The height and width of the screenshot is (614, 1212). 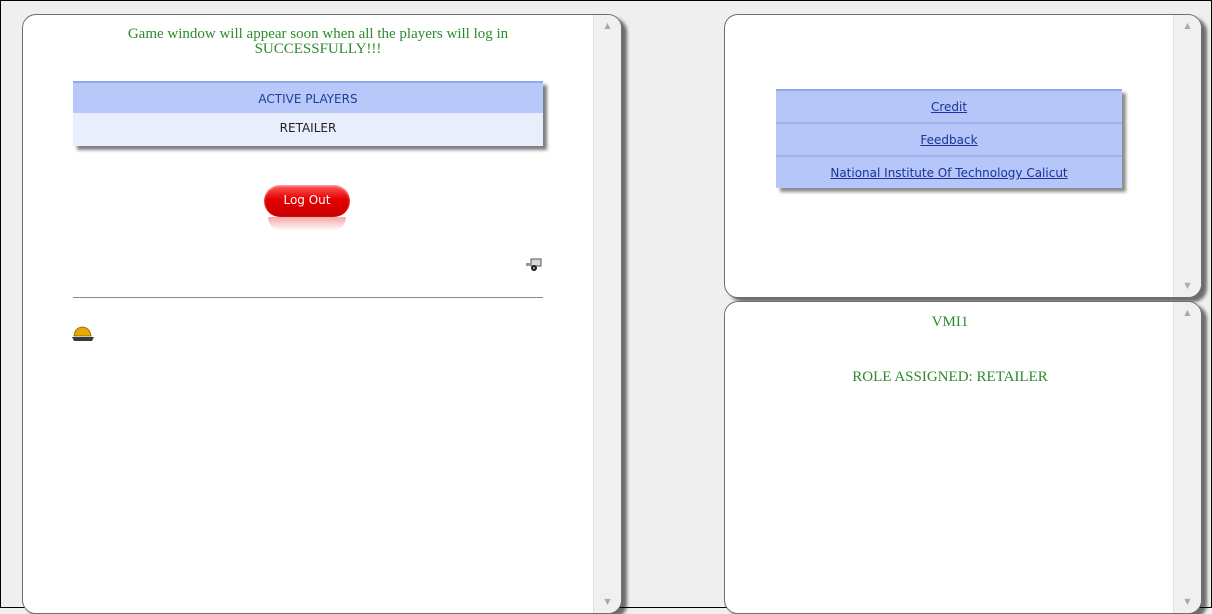 What do you see at coordinates (308, 297) in the screenshot?
I see `divider` at bounding box center [308, 297].